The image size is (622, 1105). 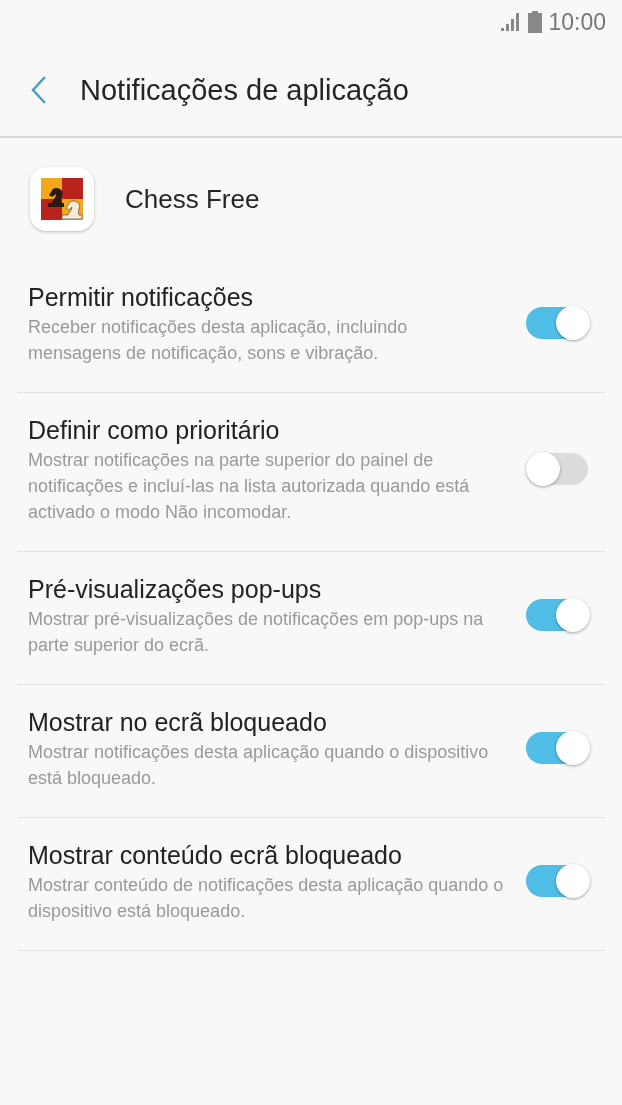 What do you see at coordinates (256, 632) in the screenshot?
I see `setting-description: Mostrar pré-visualizações de notificações em pop-ups na parte superior do ecrã.` at bounding box center [256, 632].